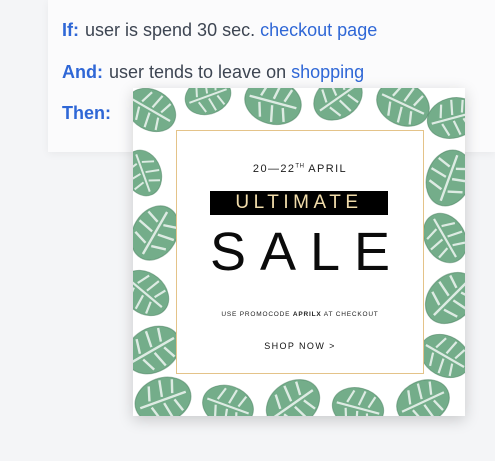 Image resolution: width=495 pixels, height=461 pixels. I want to click on if-condition-text: user is spend 30 sec., so click(170, 30).